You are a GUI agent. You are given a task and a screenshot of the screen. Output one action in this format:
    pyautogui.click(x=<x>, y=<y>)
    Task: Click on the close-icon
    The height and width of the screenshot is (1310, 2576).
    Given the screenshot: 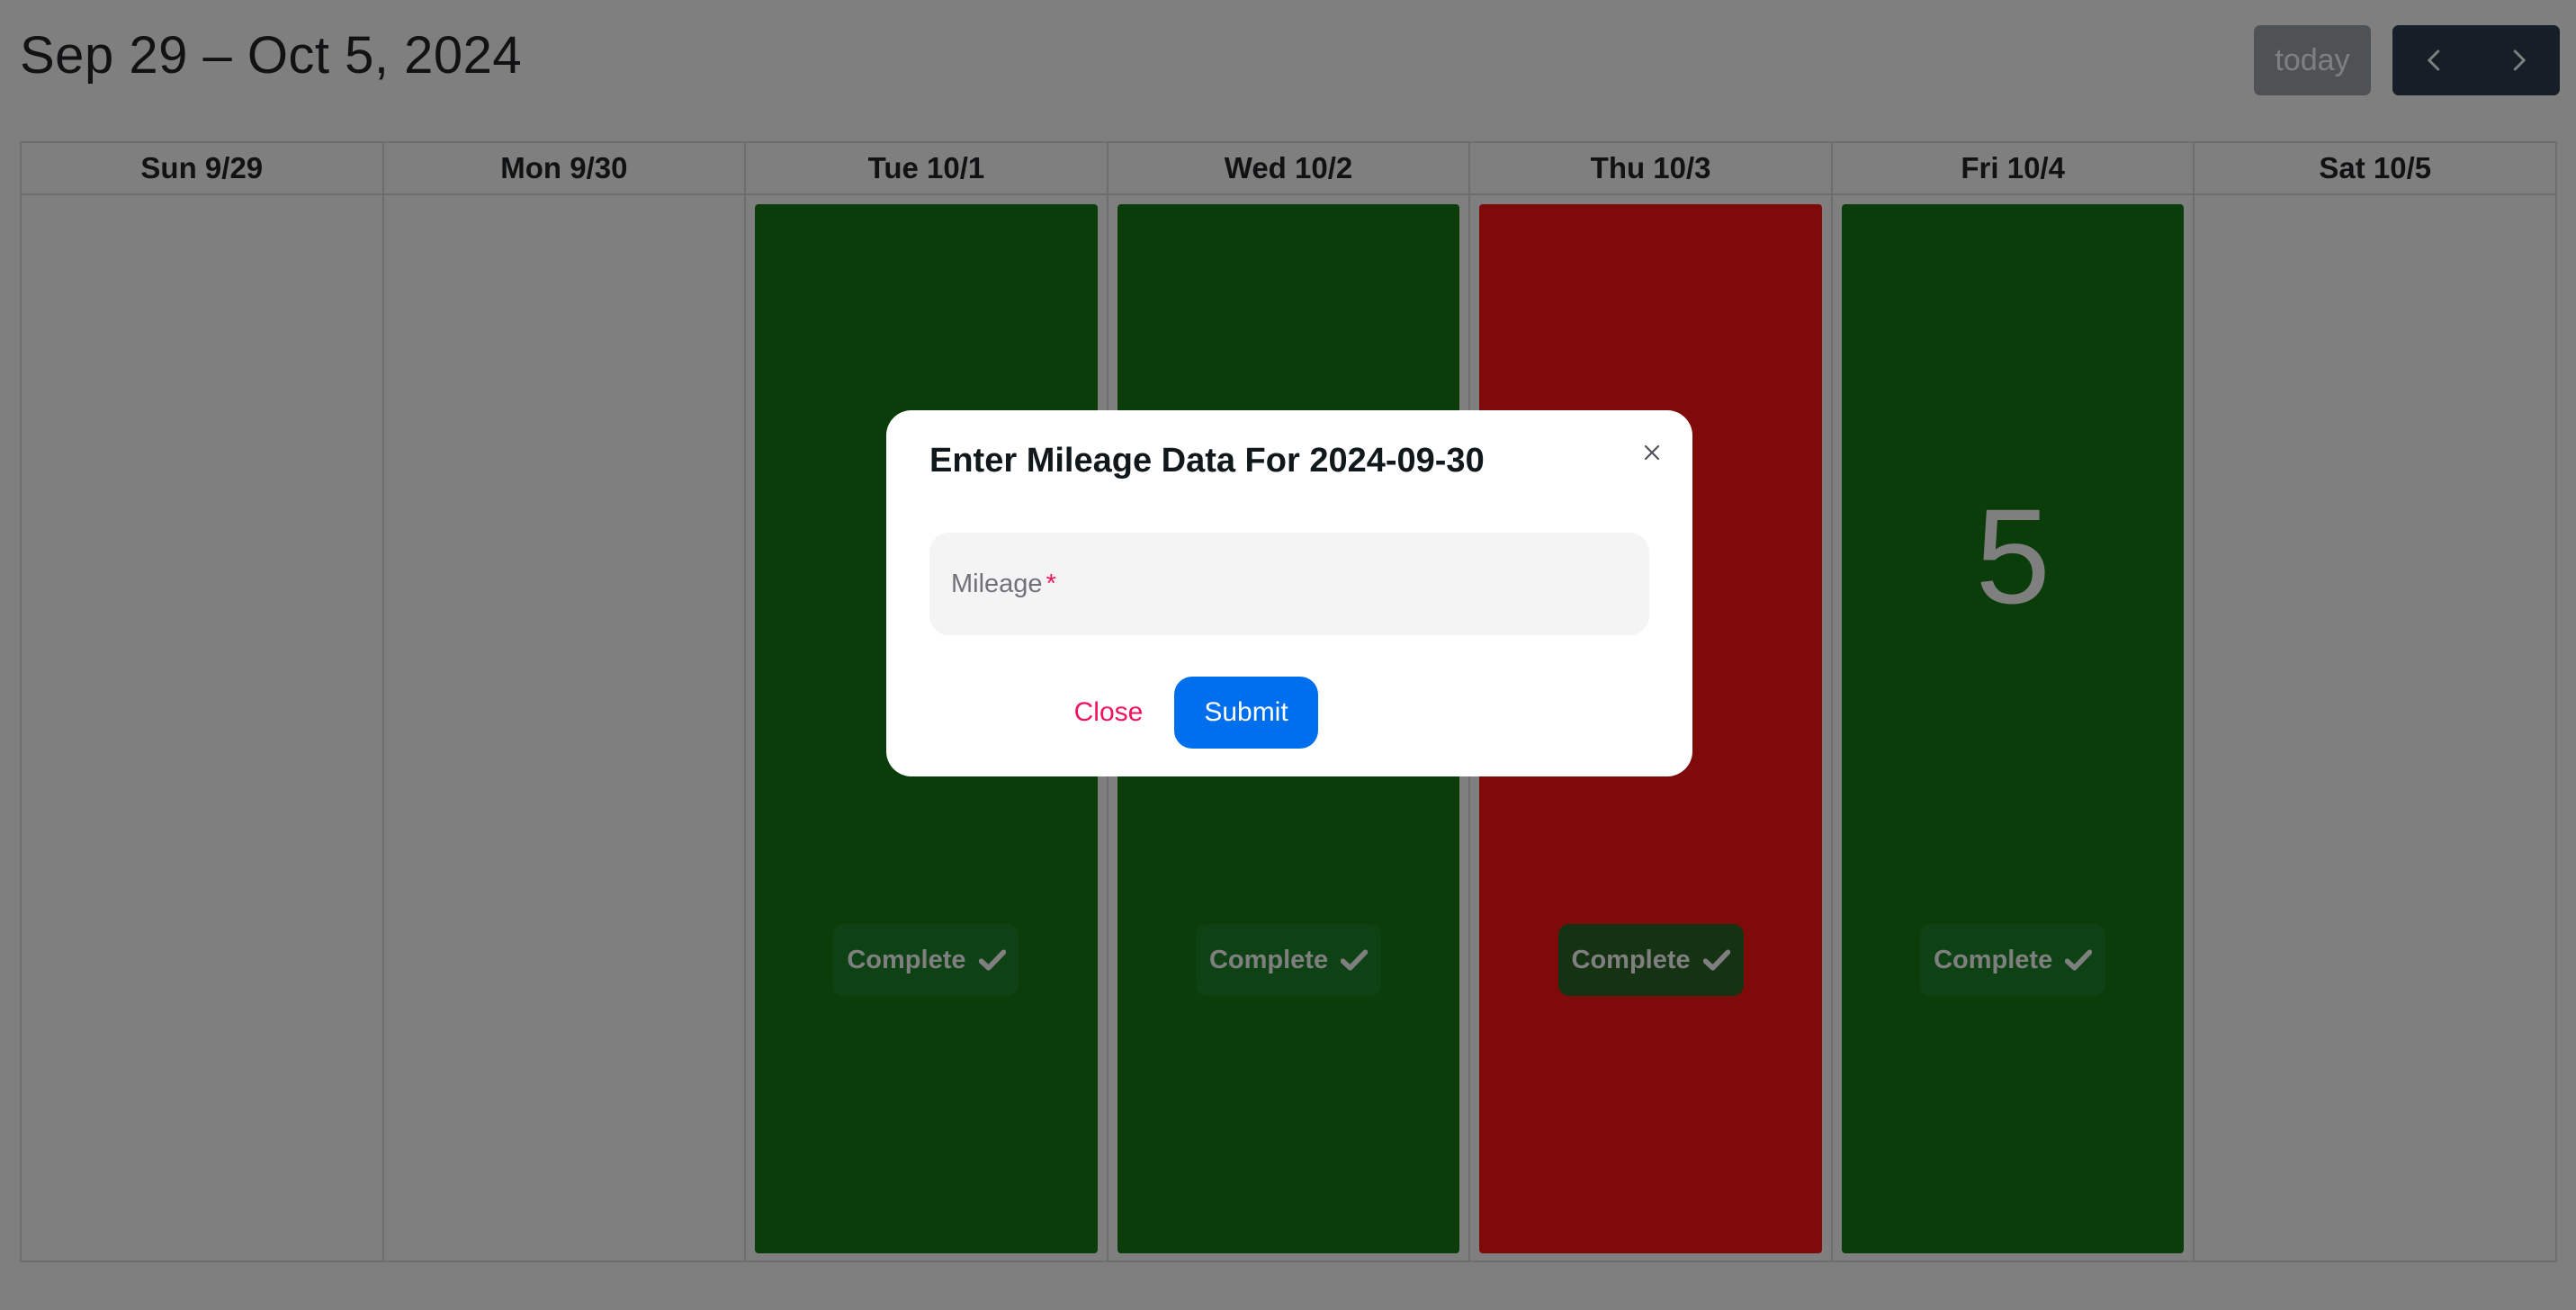 What is the action you would take?
    pyautogui.click(x=1652, y=452)
    